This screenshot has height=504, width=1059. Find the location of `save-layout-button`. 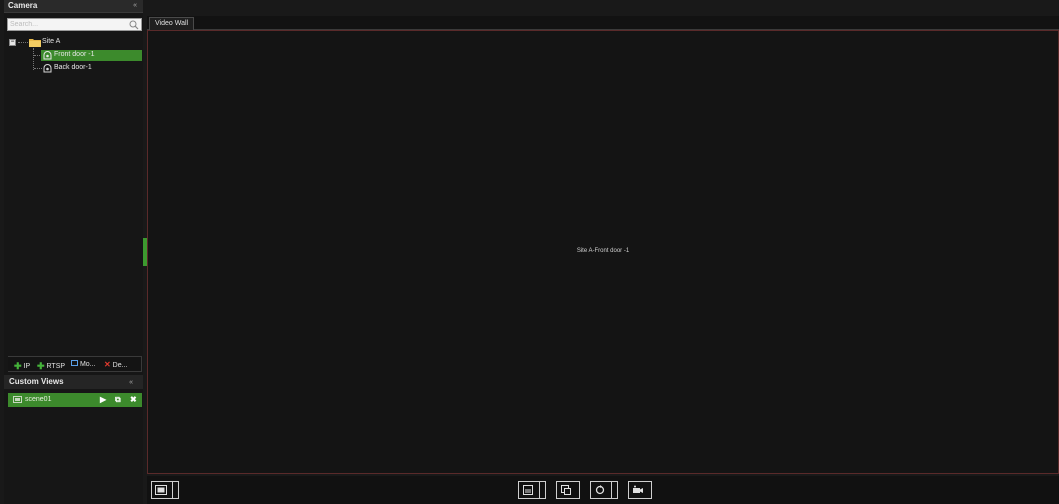

save-layout-button is located at coordinates (532, 490).